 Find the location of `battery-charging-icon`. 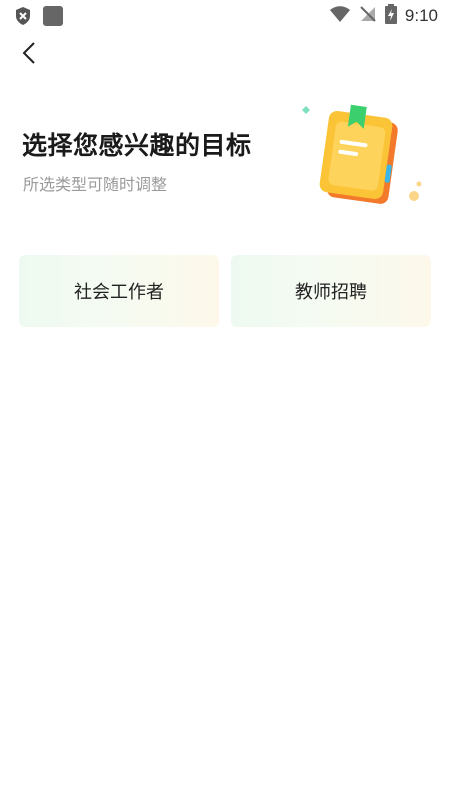

battery-charging-icon is located at coordinates (390, 16).